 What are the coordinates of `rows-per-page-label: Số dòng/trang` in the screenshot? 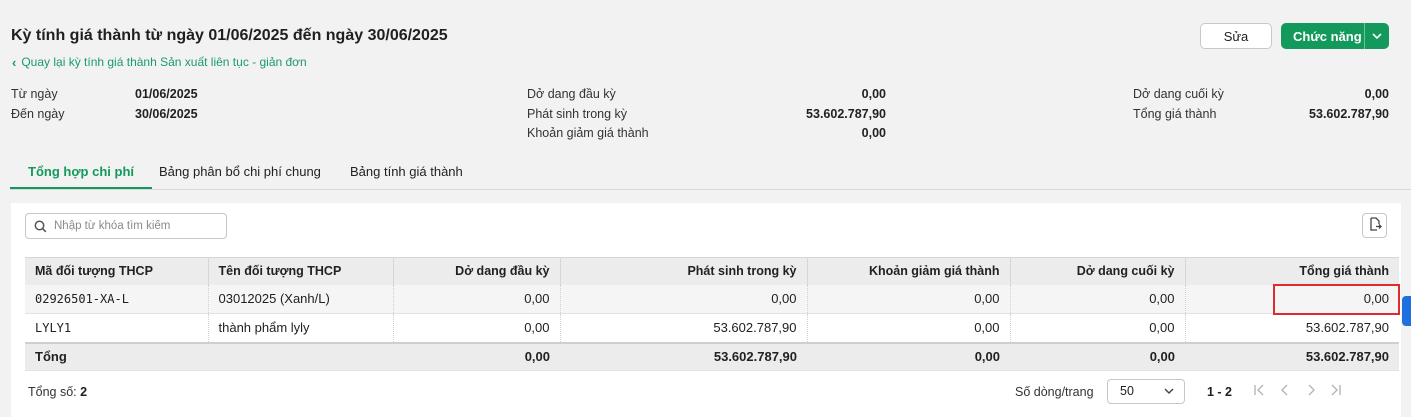 It's located at (1054, 392).